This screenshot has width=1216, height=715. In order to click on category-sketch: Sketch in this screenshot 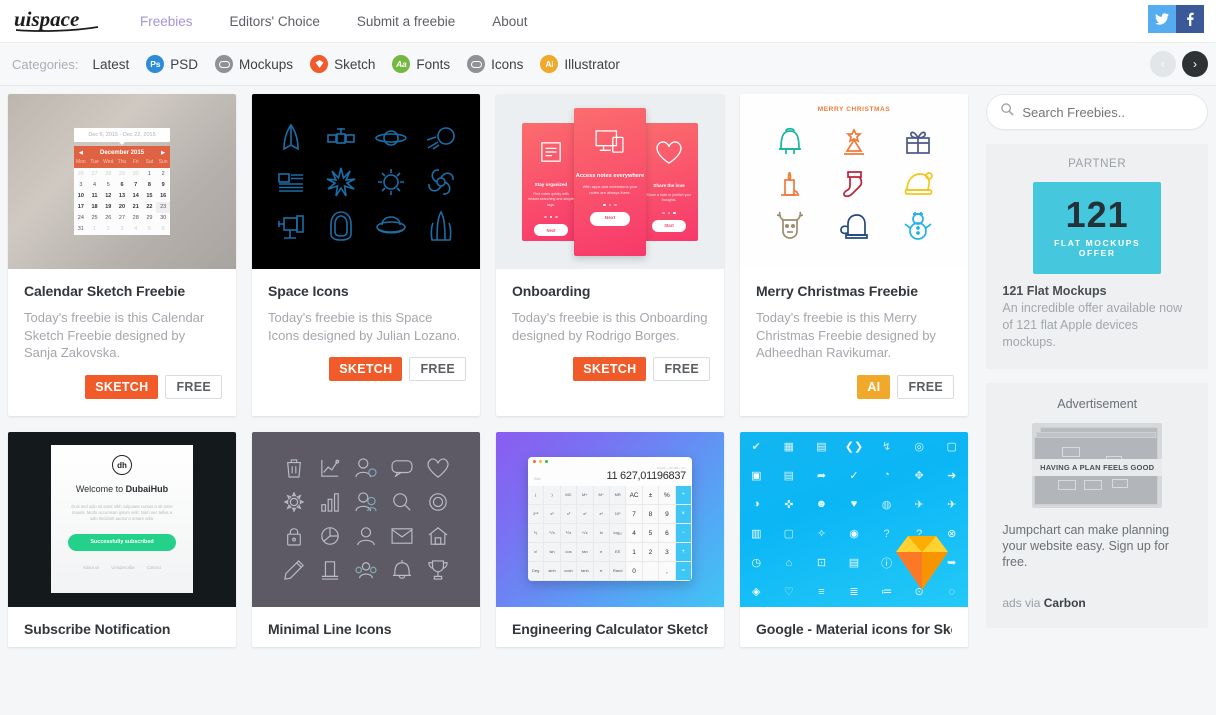, I will do `click(342, 64)`.